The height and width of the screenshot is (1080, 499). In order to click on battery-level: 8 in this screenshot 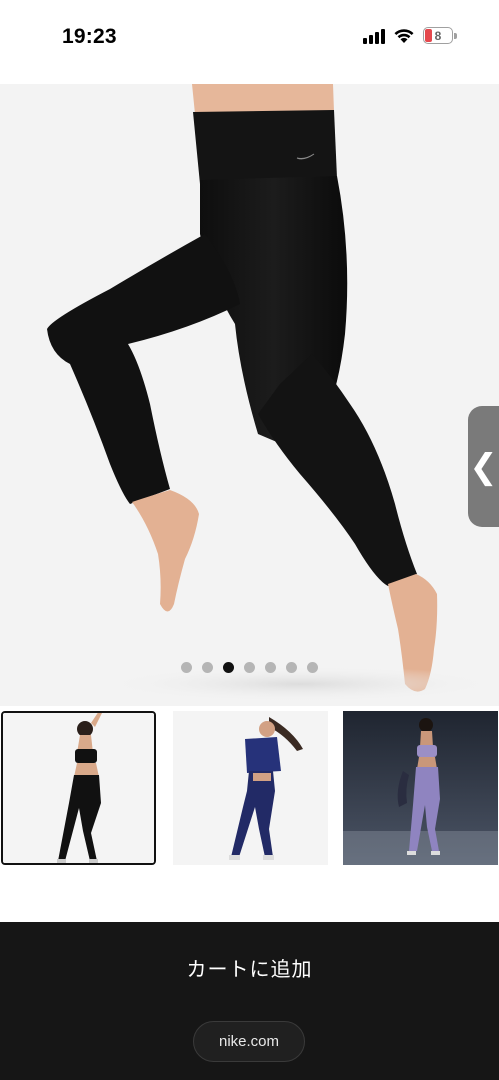, I will do `click(438, 35)`.